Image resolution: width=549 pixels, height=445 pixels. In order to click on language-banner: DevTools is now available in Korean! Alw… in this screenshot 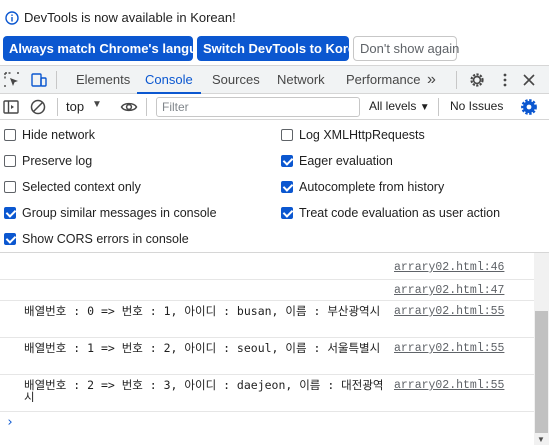, I will do `click(274, 33)`.